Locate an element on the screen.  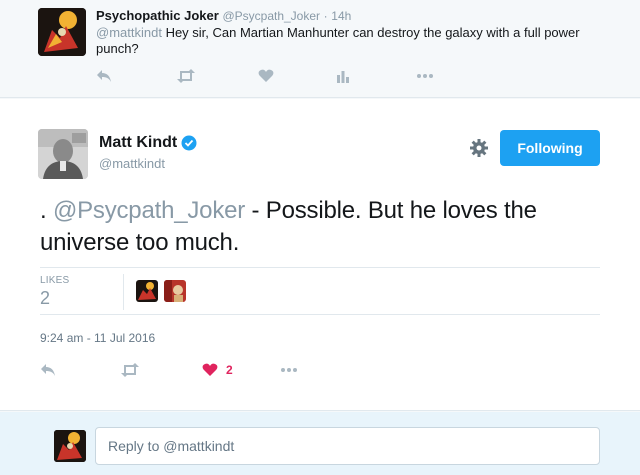
parent-tweet-avatar is located at coordinates (62, 32).